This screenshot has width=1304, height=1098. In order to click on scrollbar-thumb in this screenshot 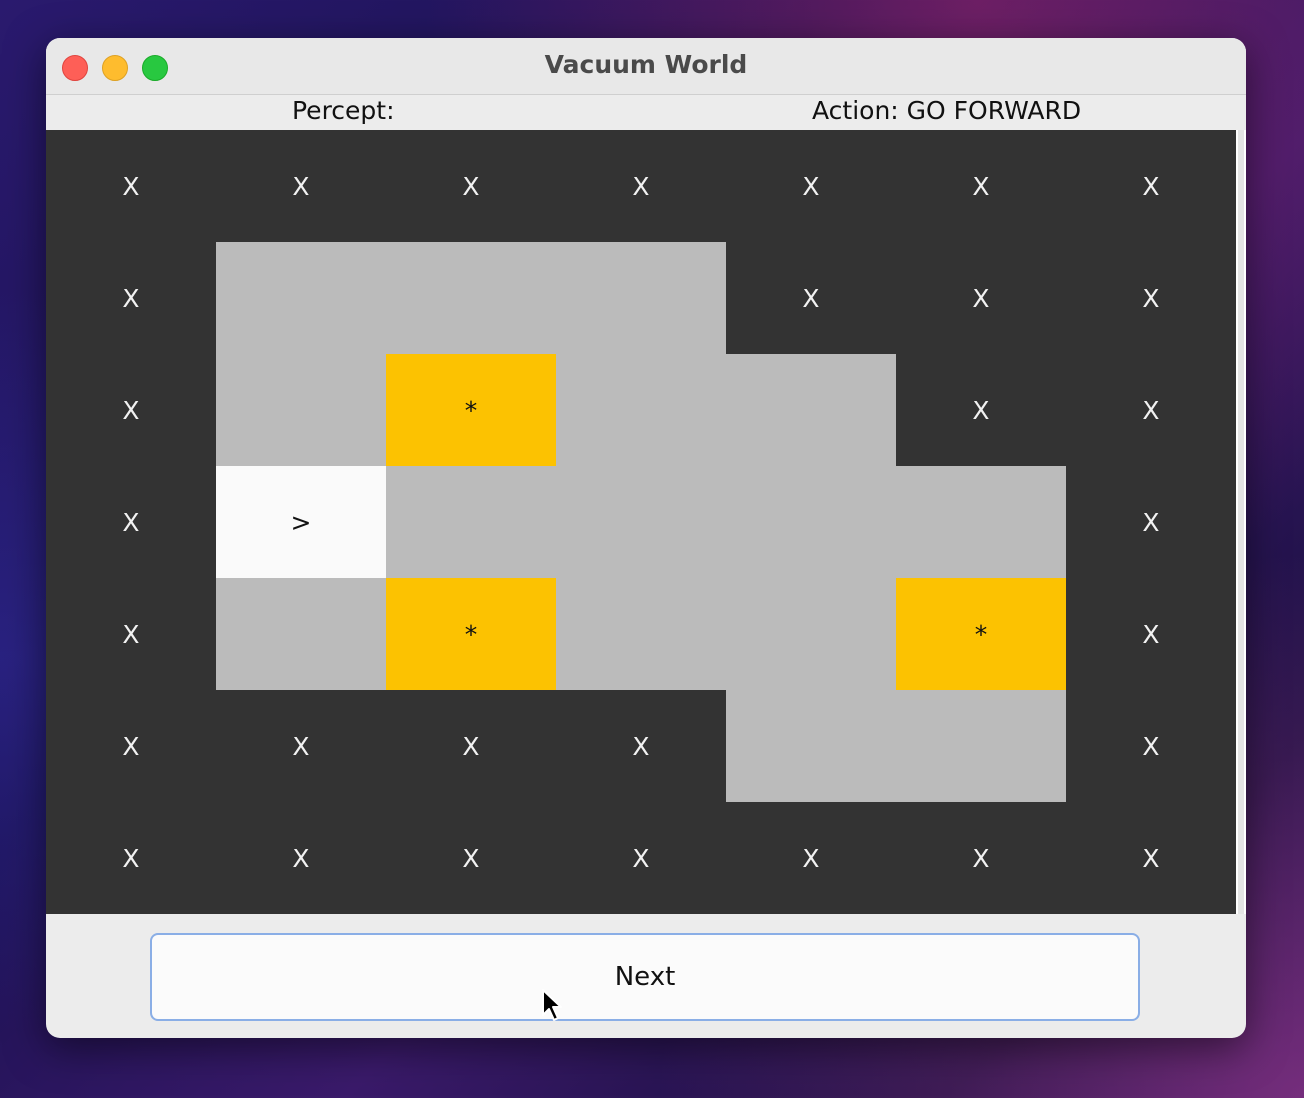, I will do `click(1241, 522)`.